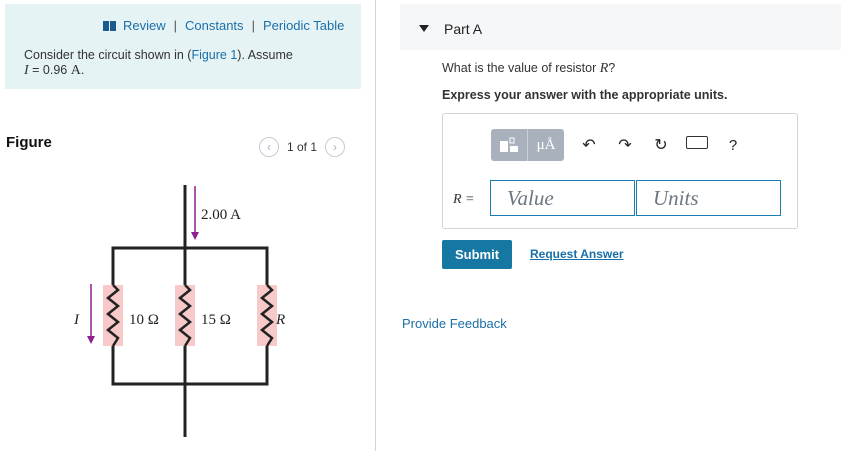 The width and height of the screenshot is (842, 451). I want to click on question-text: What is the value of resistor R?, so click(528, 69).